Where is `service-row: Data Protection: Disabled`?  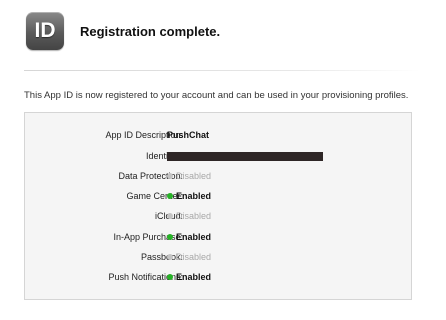 service-row: Data Protection: Disabled is located at coordinates (219, 176).